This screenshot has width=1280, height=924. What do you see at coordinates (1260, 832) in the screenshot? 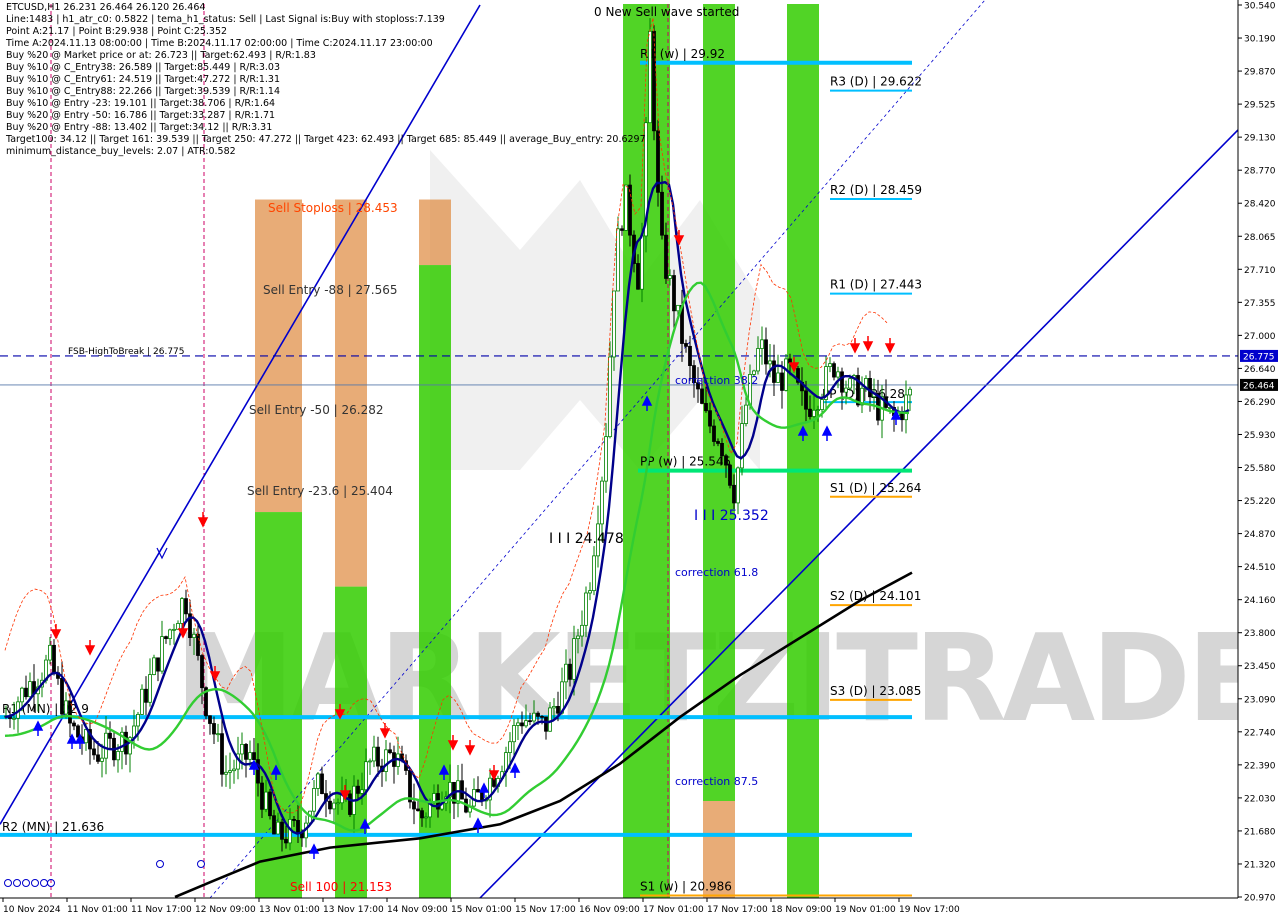
I see `y-tick-label: 21.680` at bounding box center [1260, 832].